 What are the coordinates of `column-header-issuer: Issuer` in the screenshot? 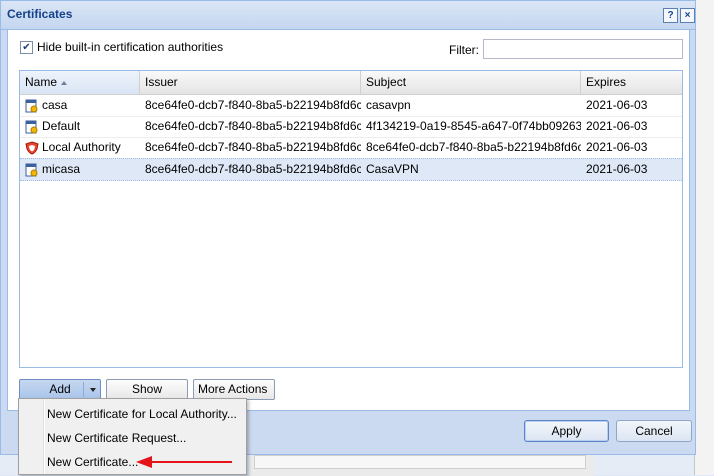 It's located at (250, 82).